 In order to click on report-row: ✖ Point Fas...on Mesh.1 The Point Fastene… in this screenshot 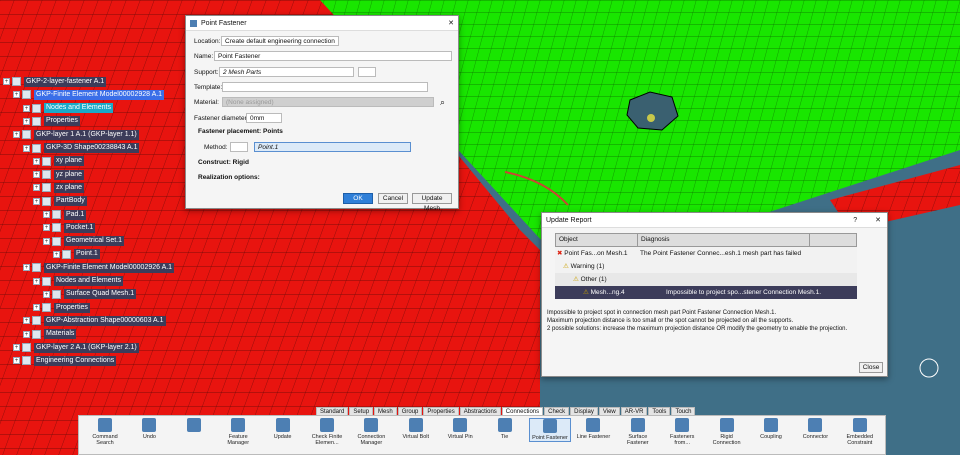, I will do `click(706, 253)`.